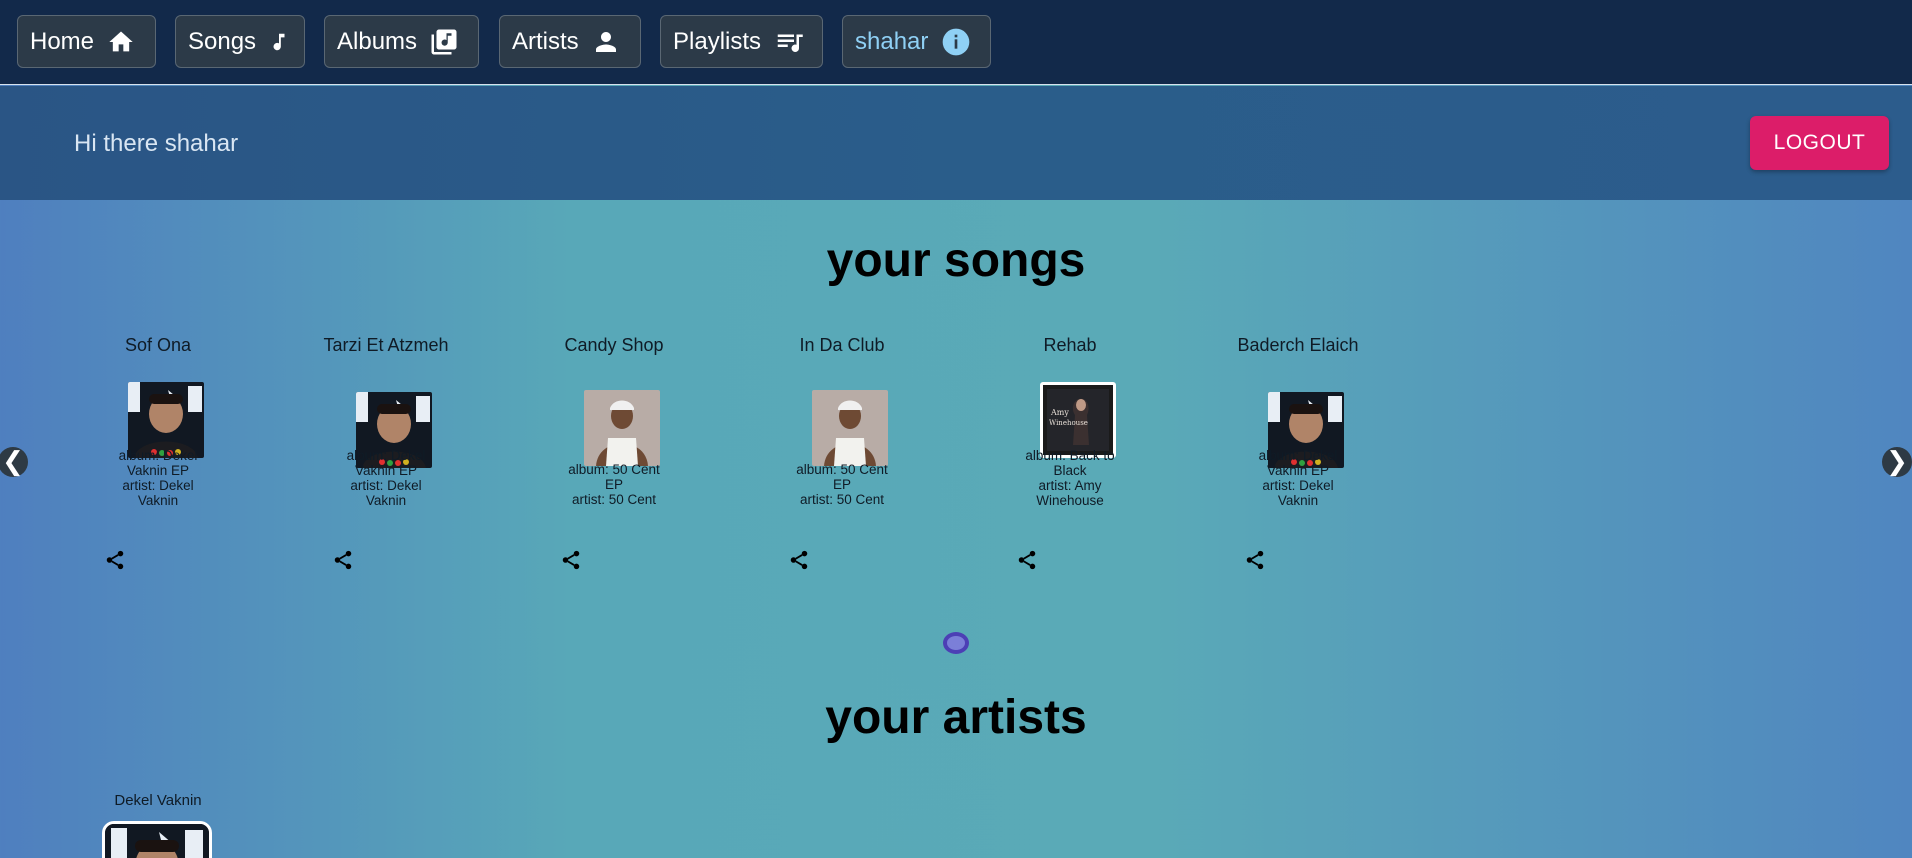 This screenshot has height=858, width=1912. I want to click on nav-songs-label: Songs, so click(222, 41).